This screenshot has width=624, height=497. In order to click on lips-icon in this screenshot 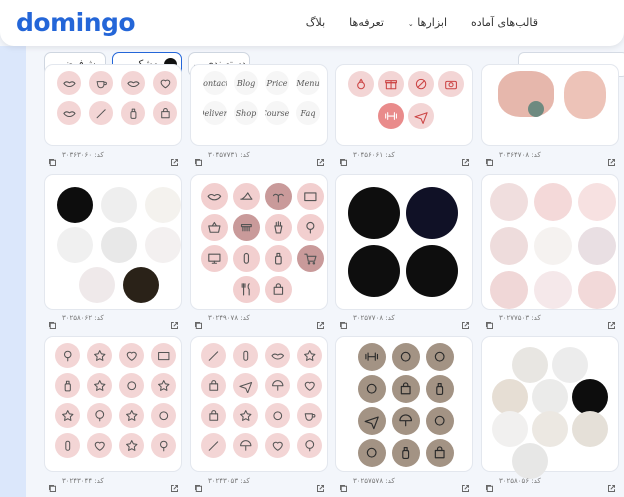, I will do `click(133, 83)`.